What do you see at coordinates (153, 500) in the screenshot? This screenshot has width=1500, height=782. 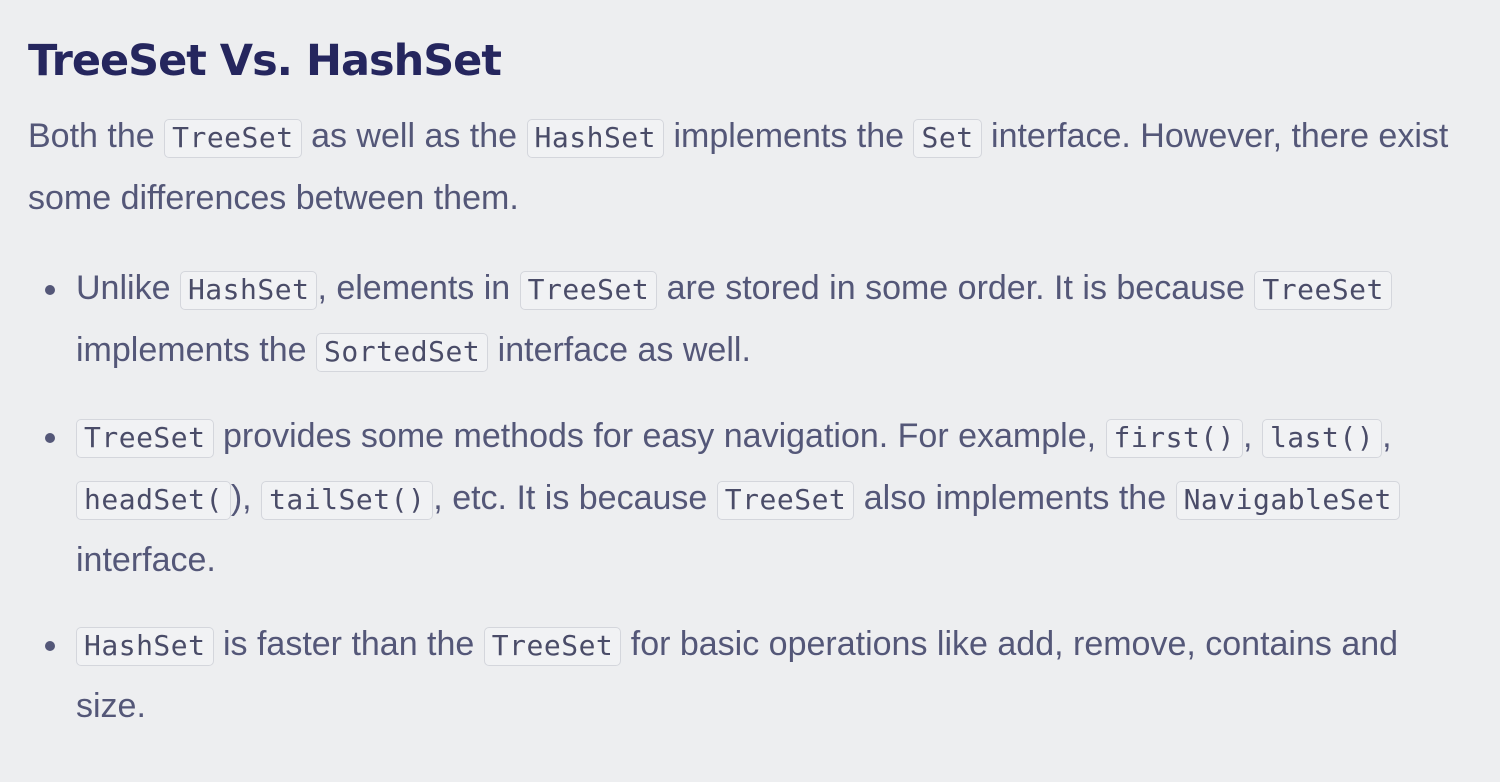 I see `code-headset: headSet(` at bounding box center [153, 500].